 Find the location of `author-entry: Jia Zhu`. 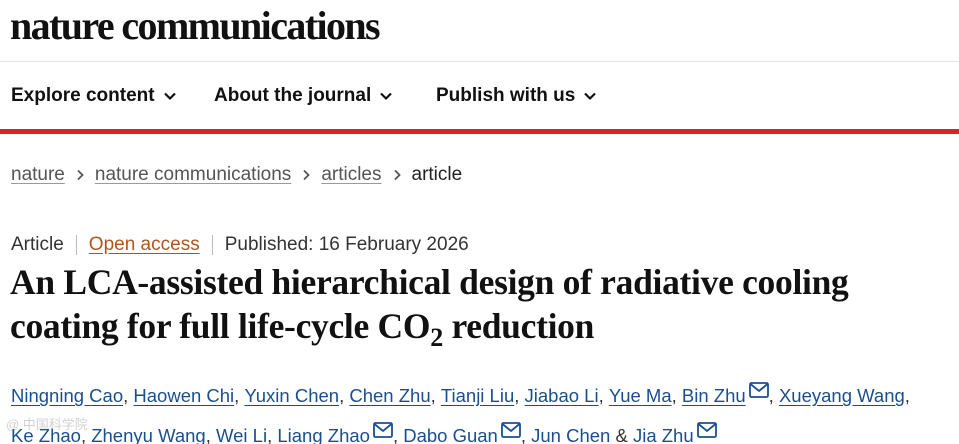

author-entry: Jia Zhu is located at coordinates (675, 433).